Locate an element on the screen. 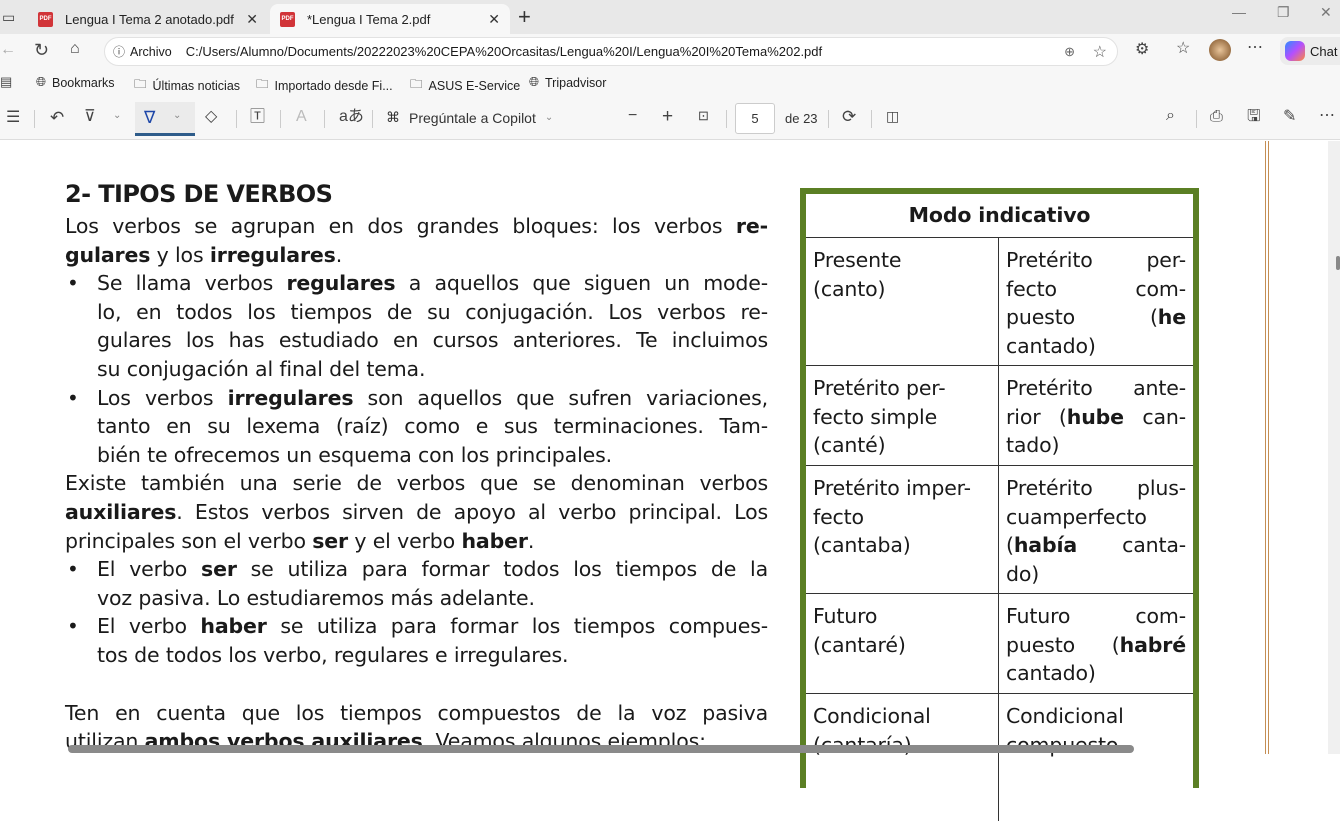  text: puesto ( is located at coordinates (1082, 317).